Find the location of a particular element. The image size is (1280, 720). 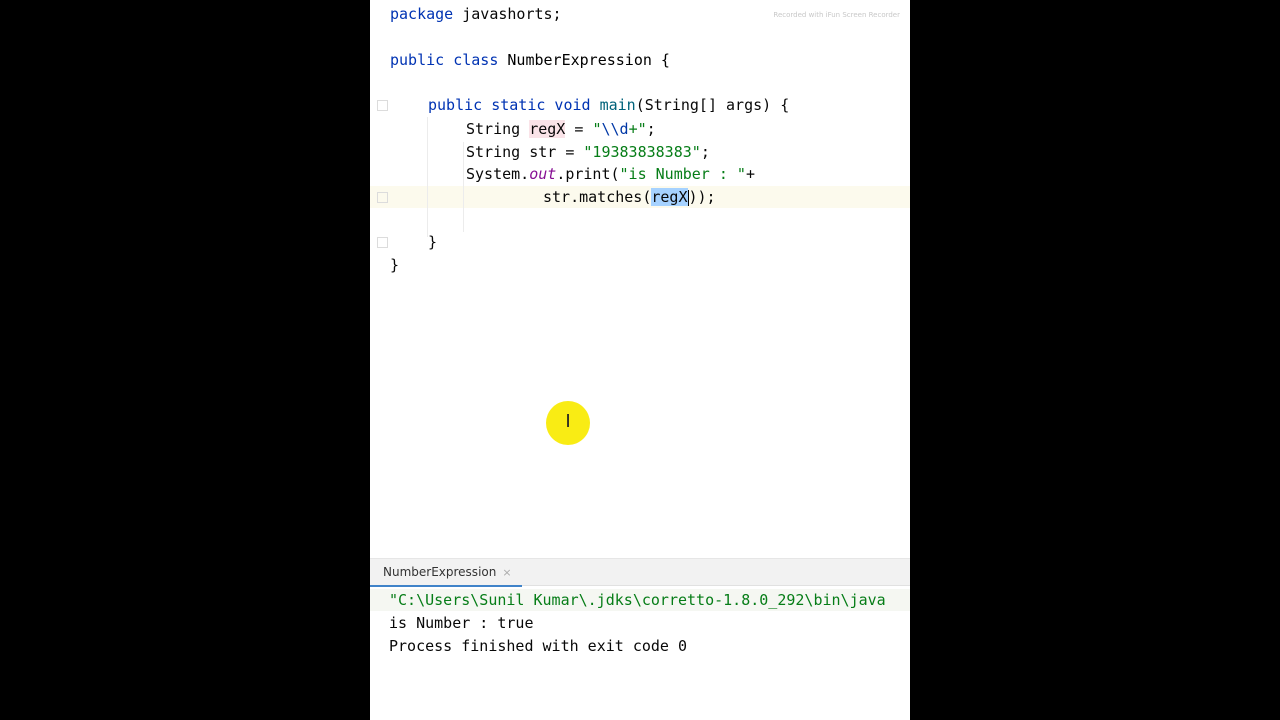

code-line-regx: String regX = "\\d+"; is located at coordinates (561, 129).